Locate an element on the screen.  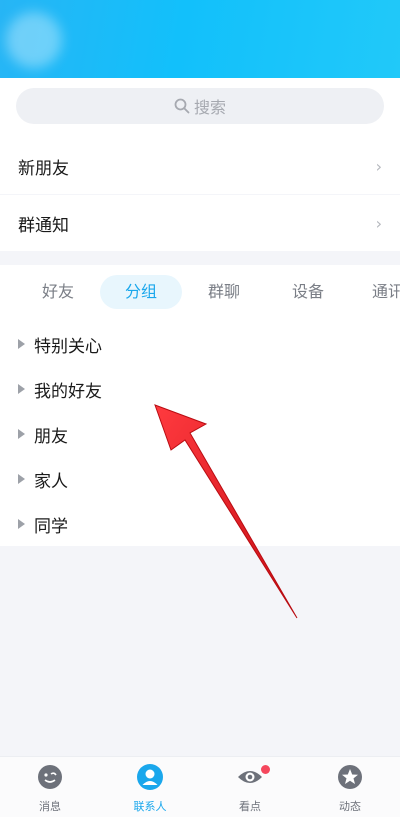
nav-moments: 动态 is located at coordinates (350, 788).